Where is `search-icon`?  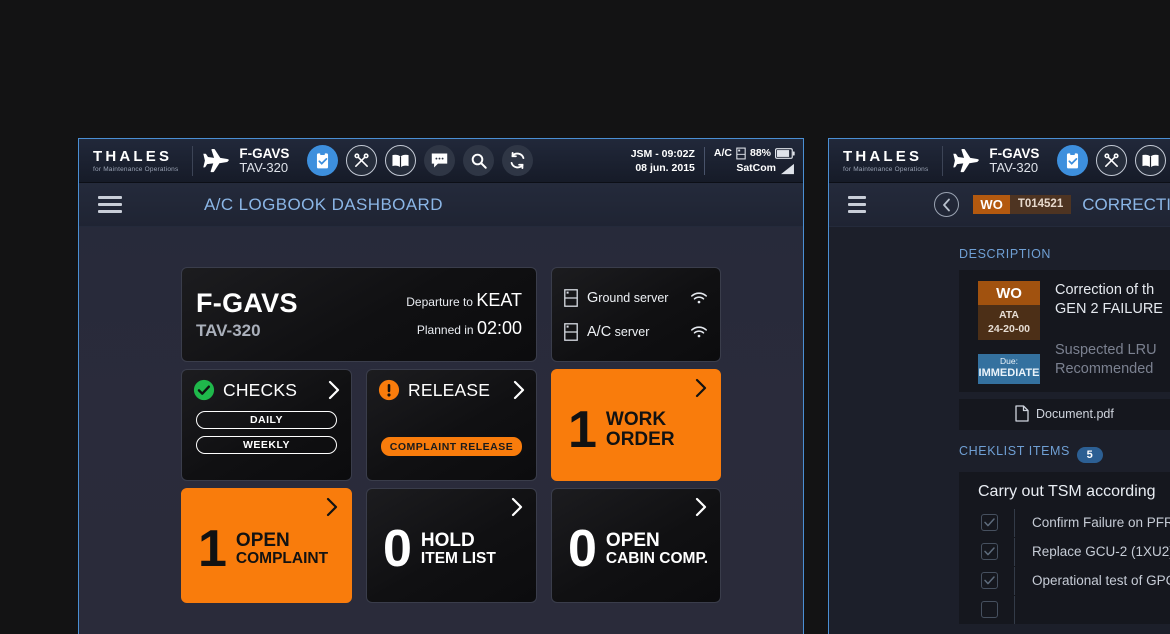 search-icon is located at coordinates (479, 160).